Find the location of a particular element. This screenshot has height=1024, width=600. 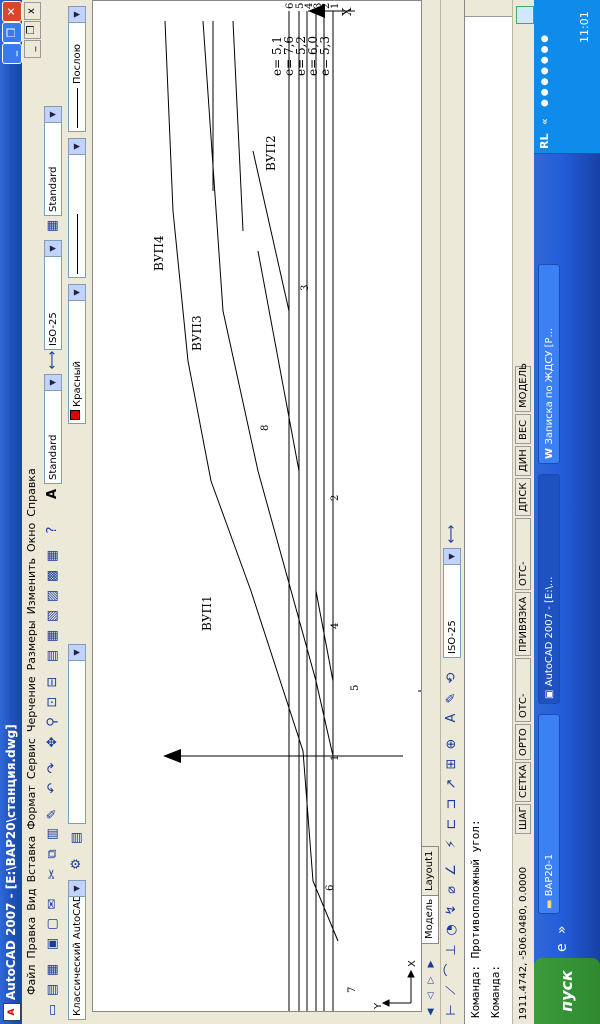

tab-layout1: Layout1 is located at coordinates (430, 870).